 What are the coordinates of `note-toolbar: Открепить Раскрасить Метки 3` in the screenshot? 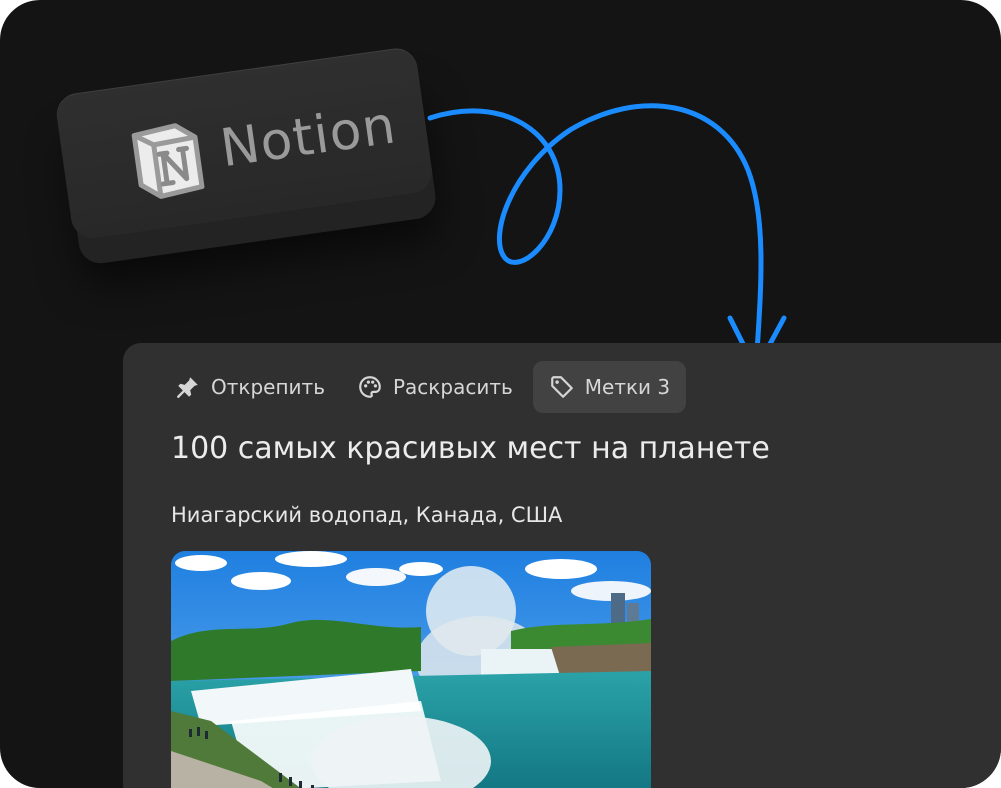 It's located at (428, 387).